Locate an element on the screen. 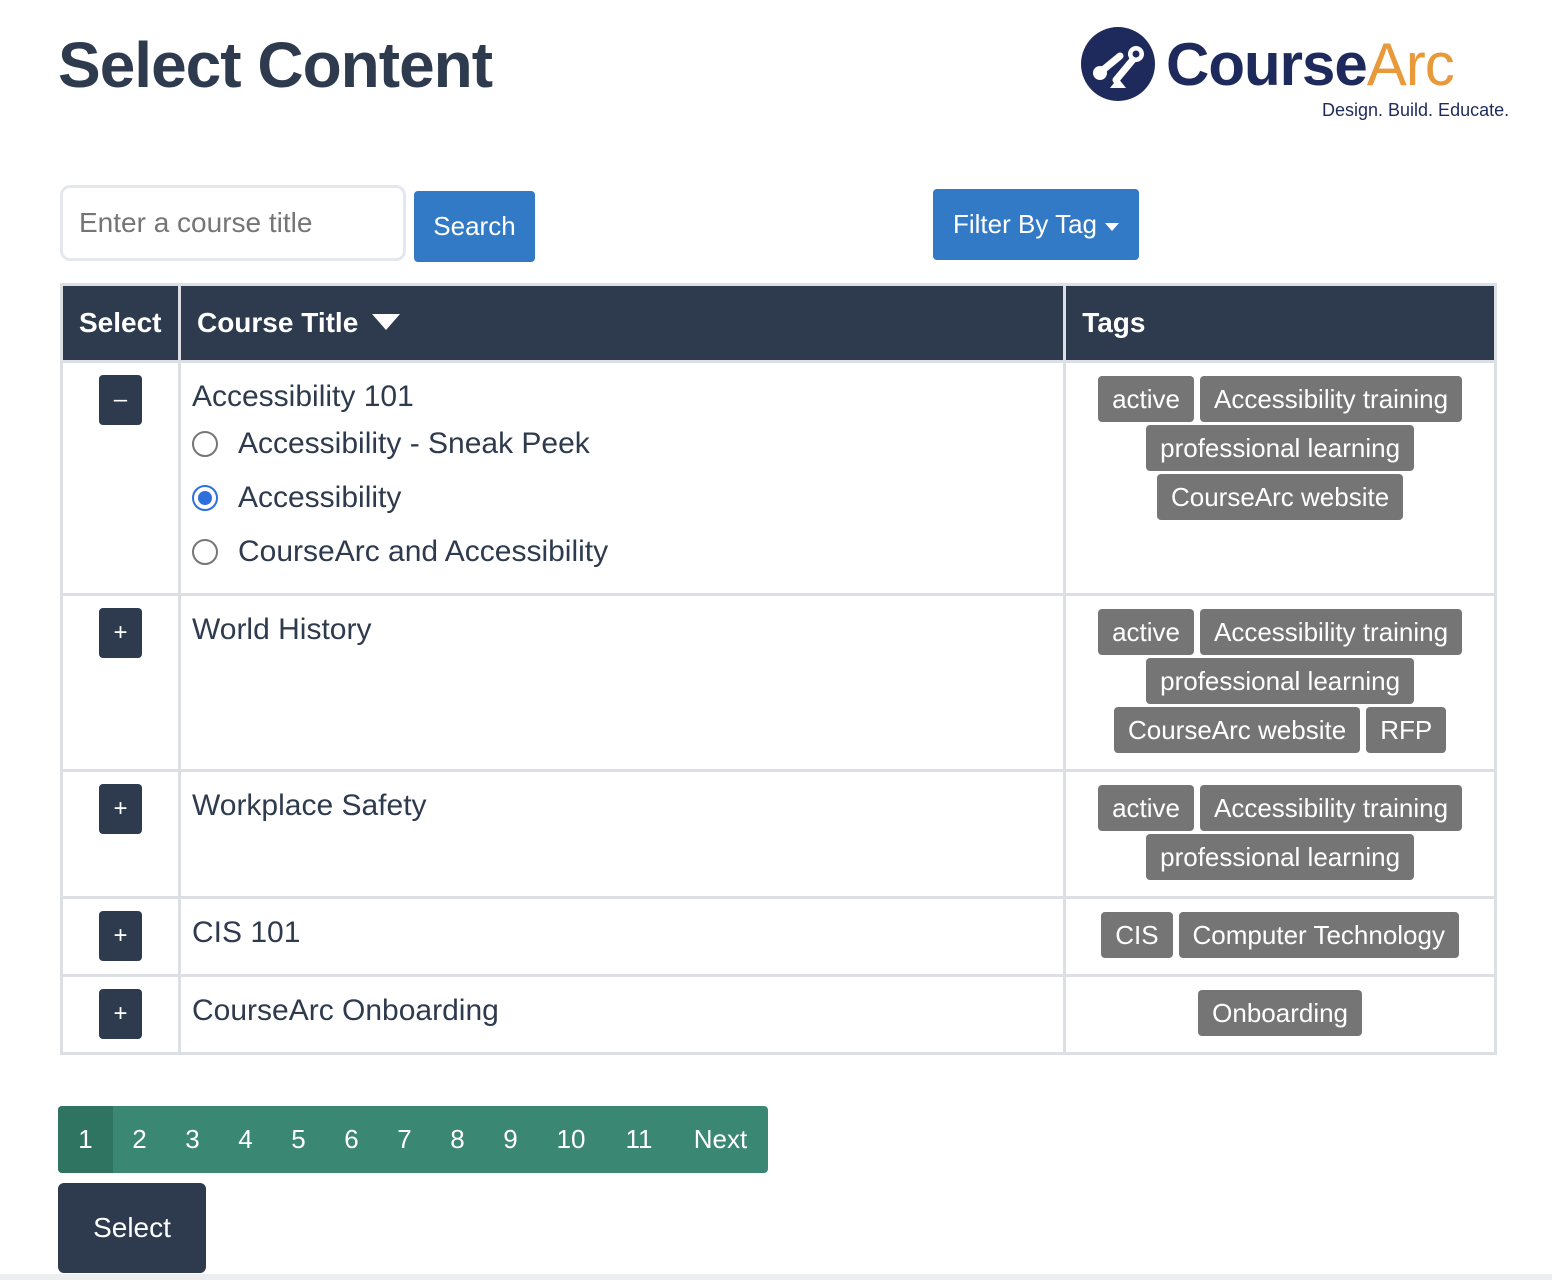 Image resolution: width=1552 pixels, height=1280 pixels. pagination: 1 2 3 4 5 6 7 8 9 10 11 Next is located at coordinates (413, 1139).